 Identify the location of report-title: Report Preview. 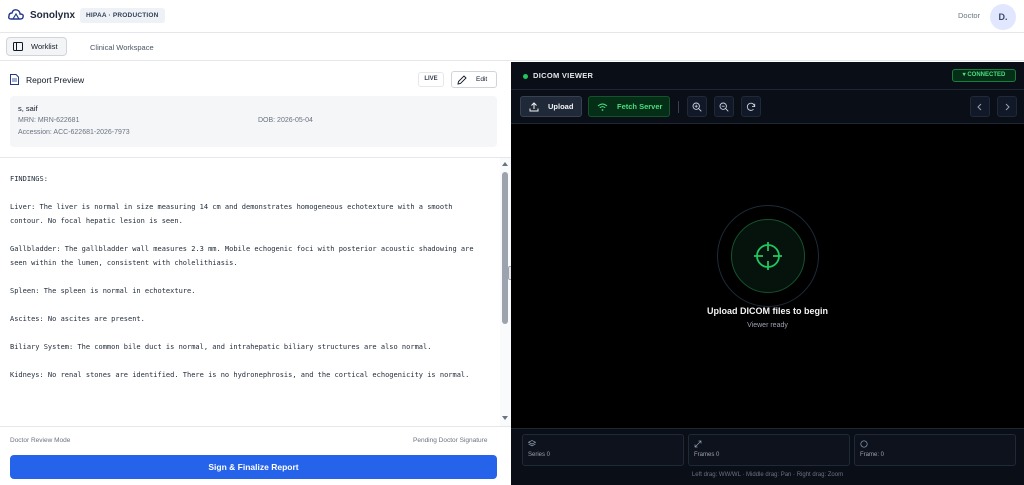
(47, 79).